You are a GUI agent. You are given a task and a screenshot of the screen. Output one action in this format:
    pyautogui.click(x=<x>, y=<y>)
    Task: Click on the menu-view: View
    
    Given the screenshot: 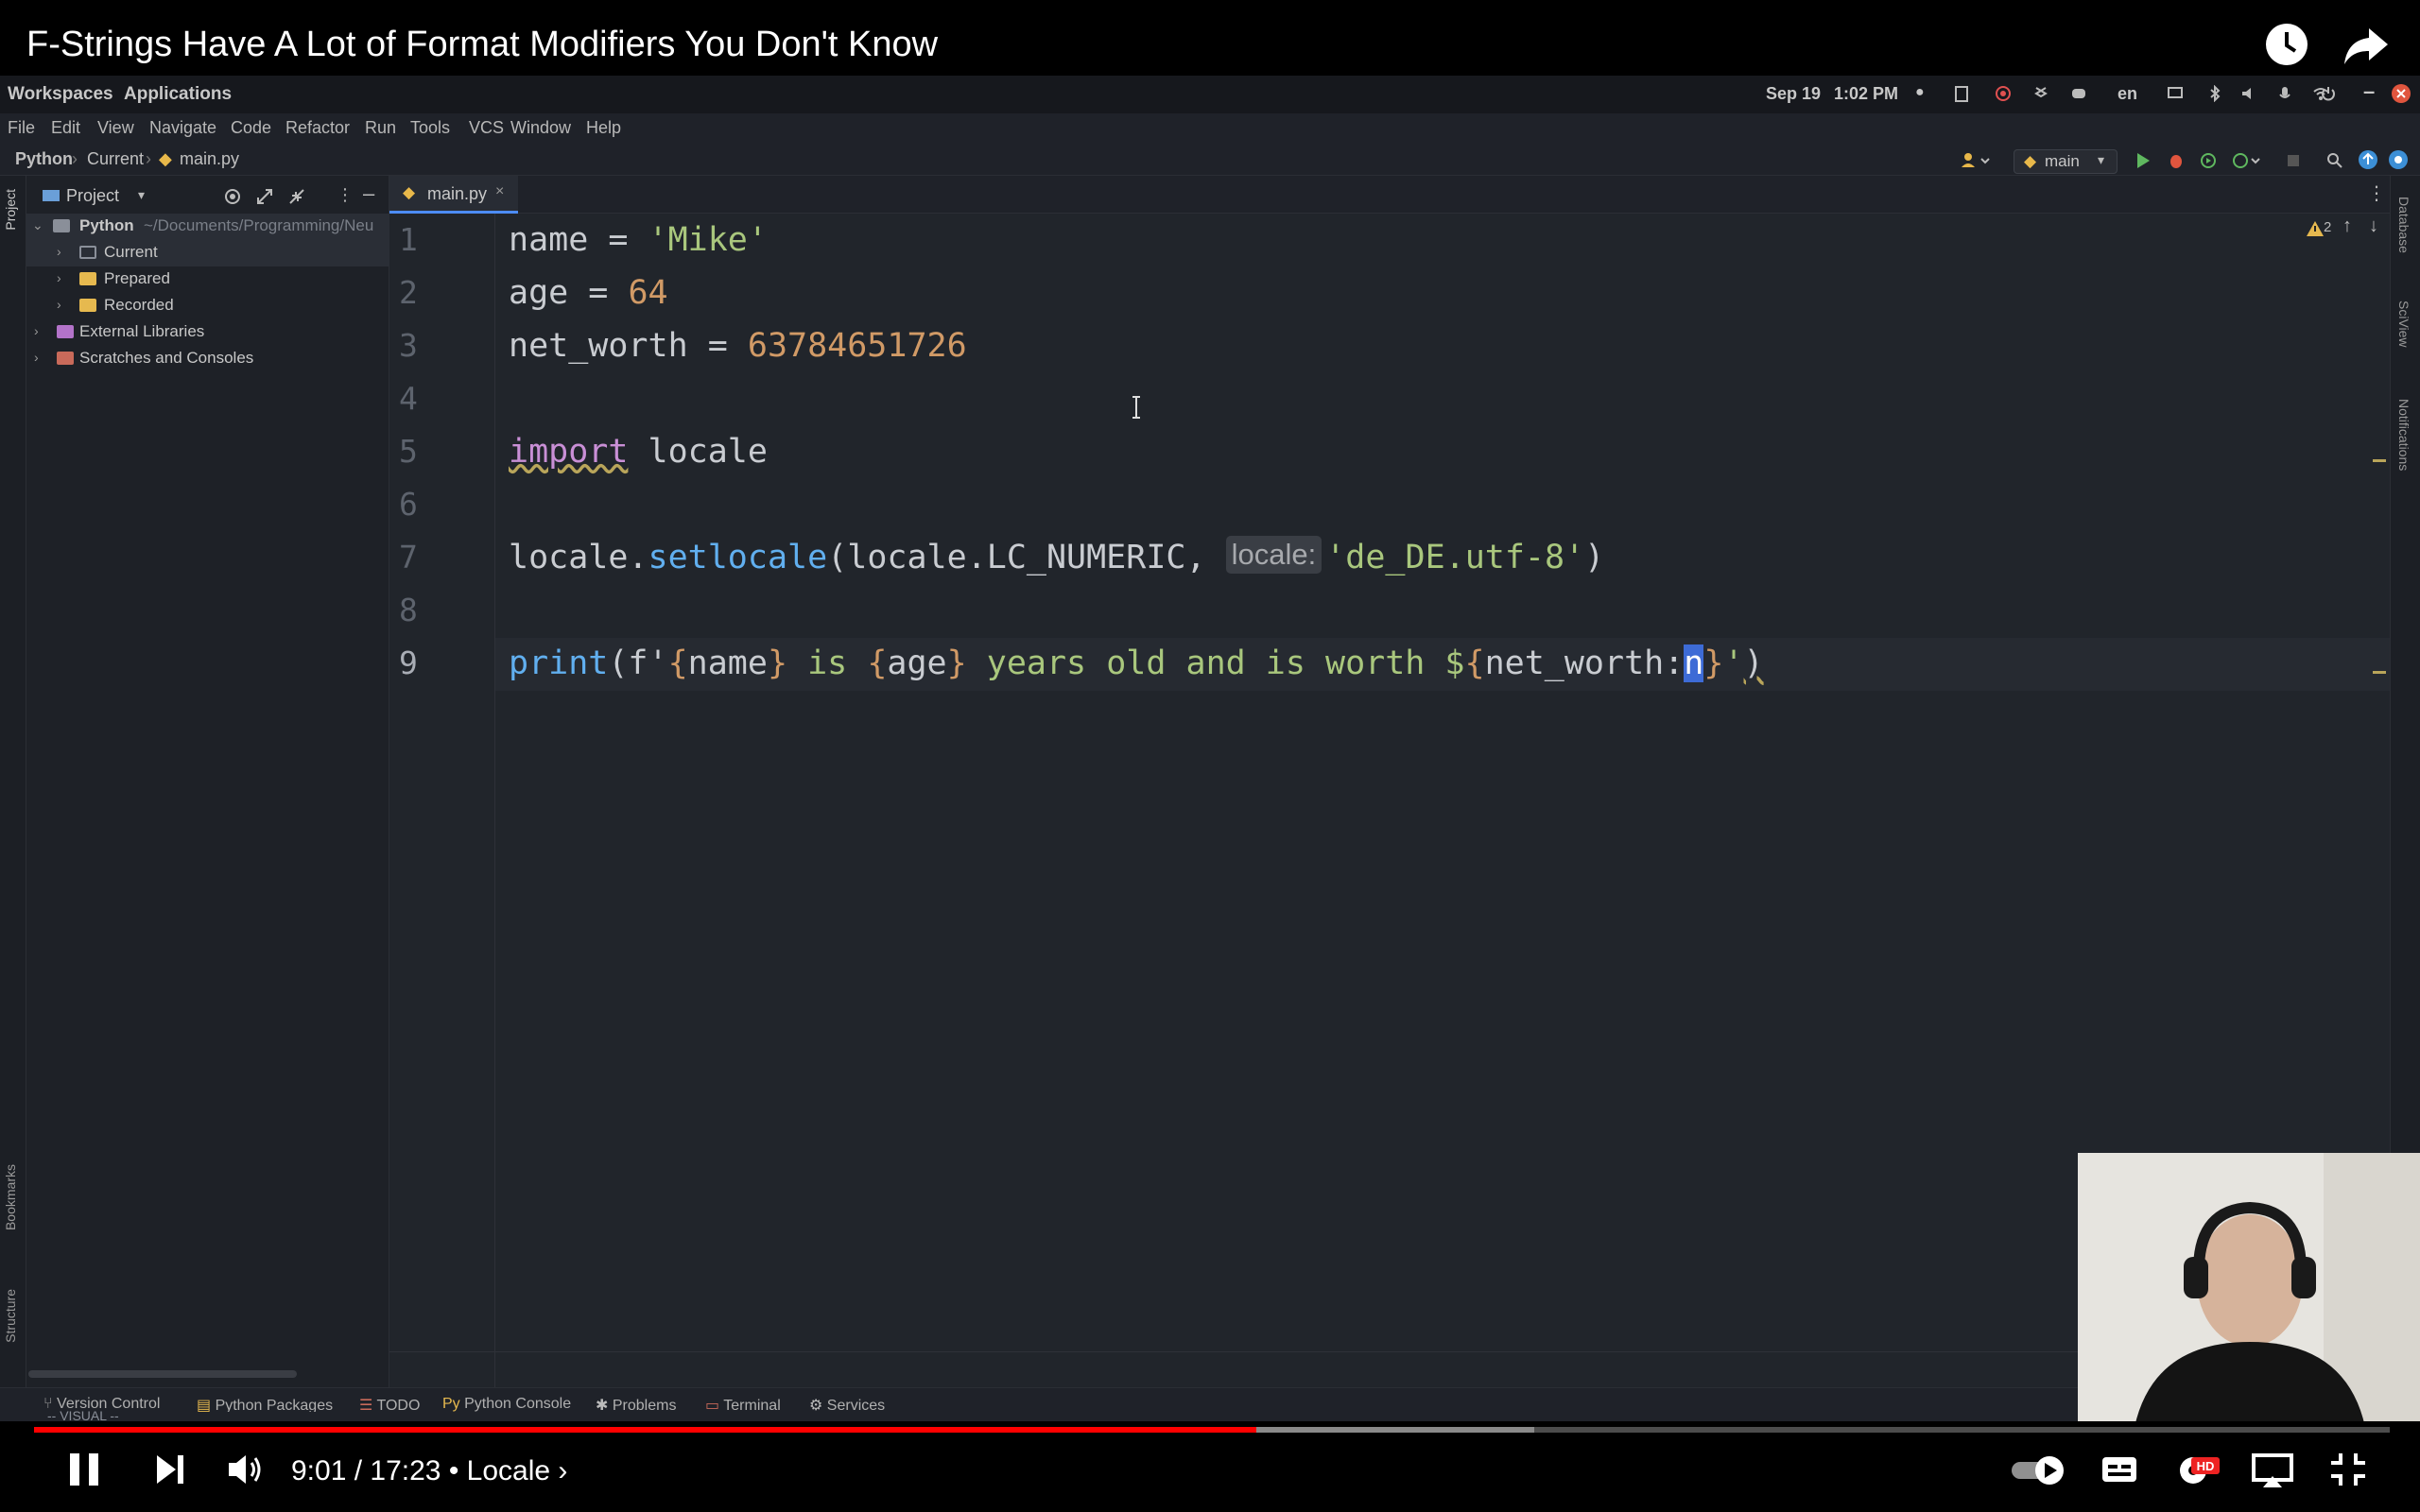 What is the action you would take?
    pyautogui.click(x=115, y=128)
    